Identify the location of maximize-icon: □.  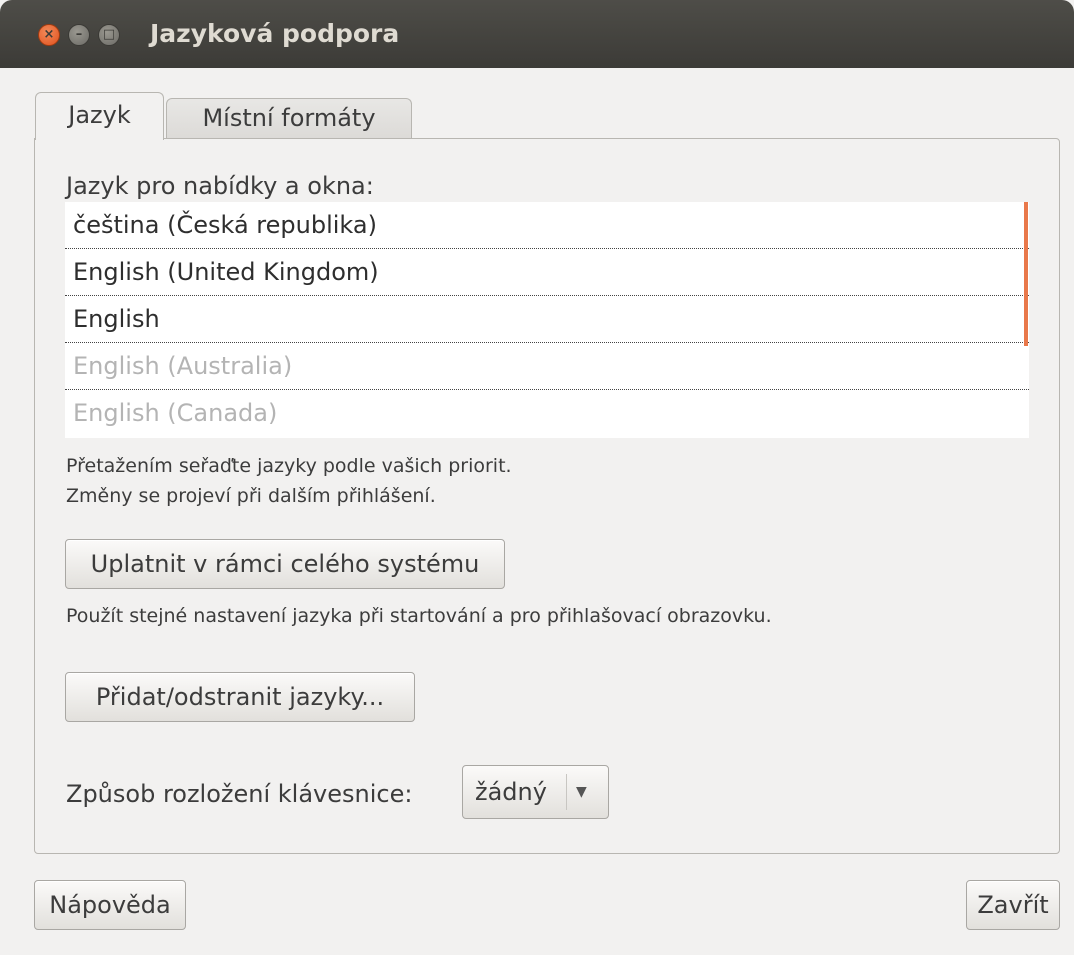
(109, 34).